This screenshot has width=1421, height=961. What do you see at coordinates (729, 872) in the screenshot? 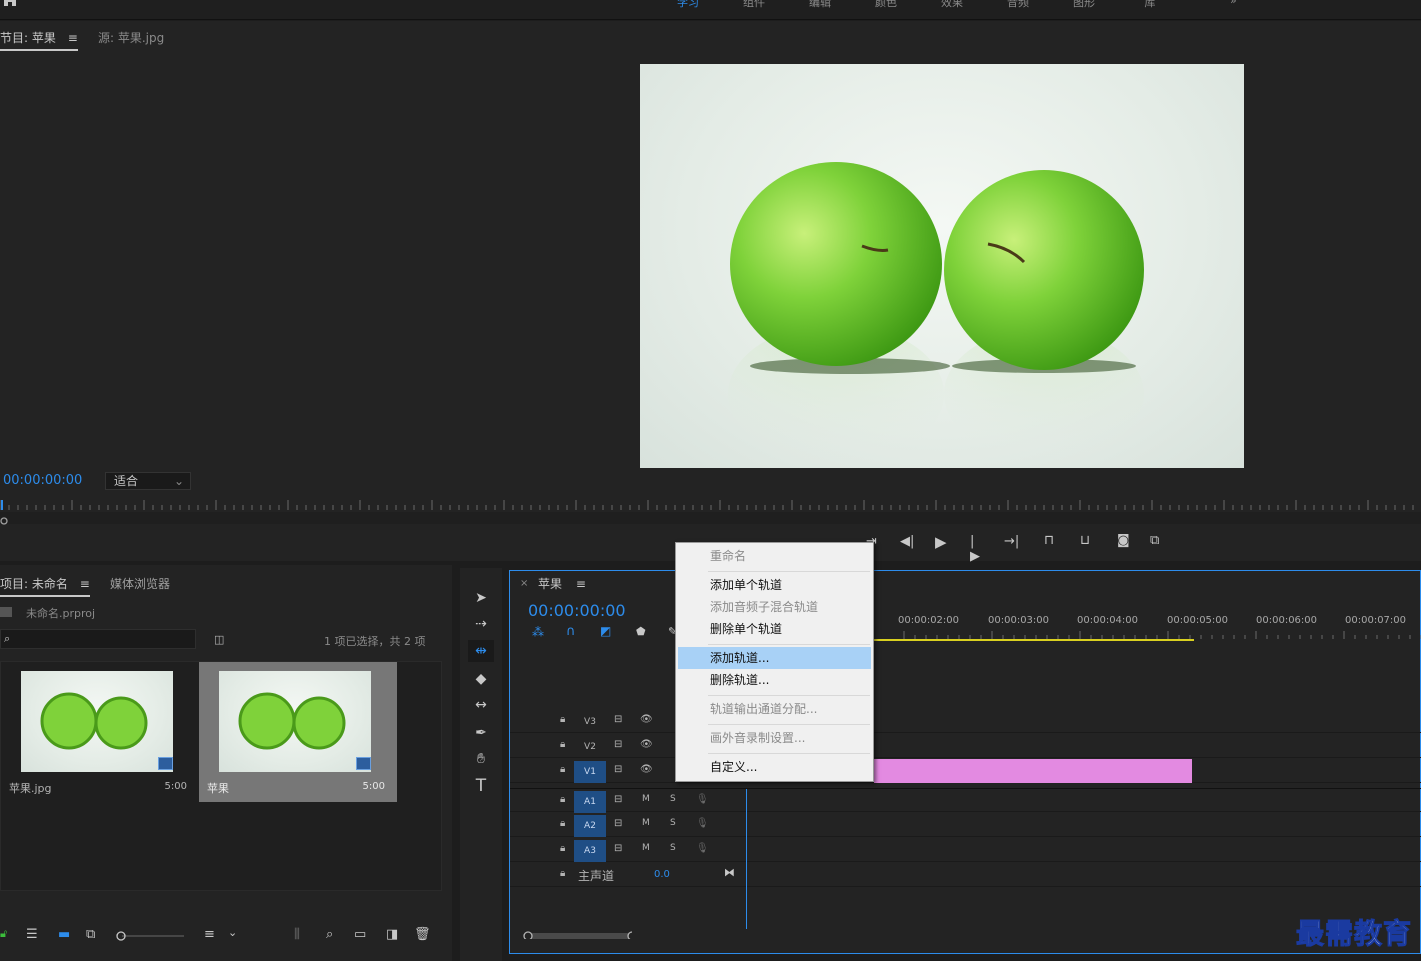
I see `go-to-end-icon: ⧓` at bounding box center [729, 872].